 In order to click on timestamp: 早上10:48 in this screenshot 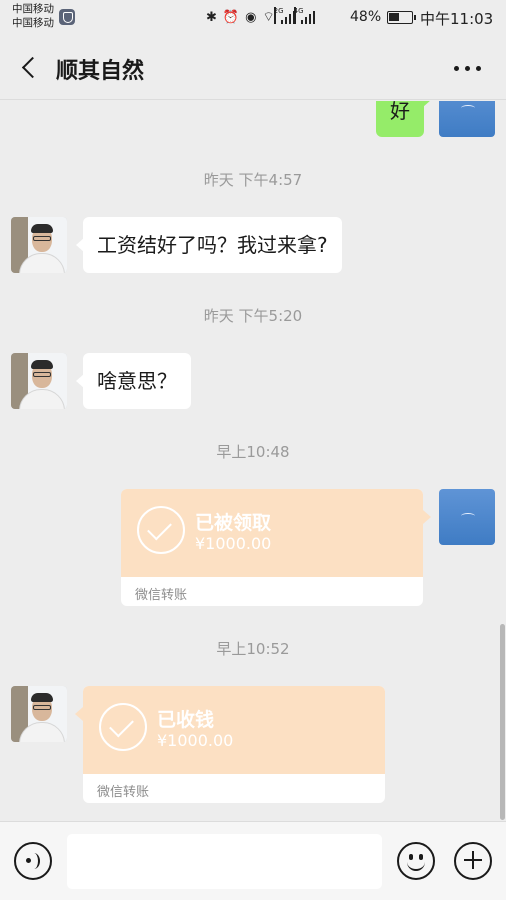, I will do `click(253, 452)`.